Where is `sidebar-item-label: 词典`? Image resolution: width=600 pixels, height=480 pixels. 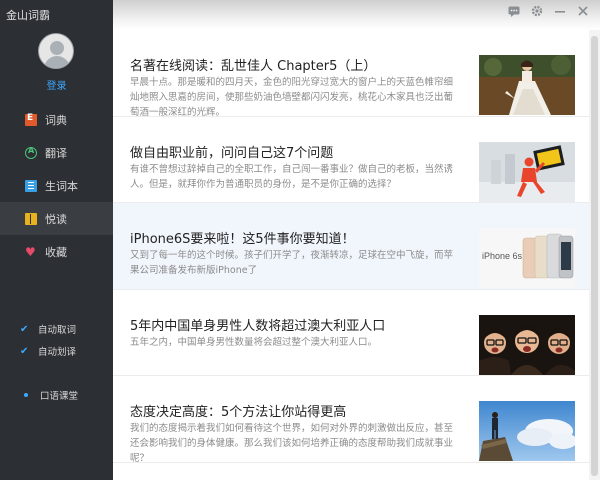 sidebar-item-label: 词典 is located at coordinates (56, 120).